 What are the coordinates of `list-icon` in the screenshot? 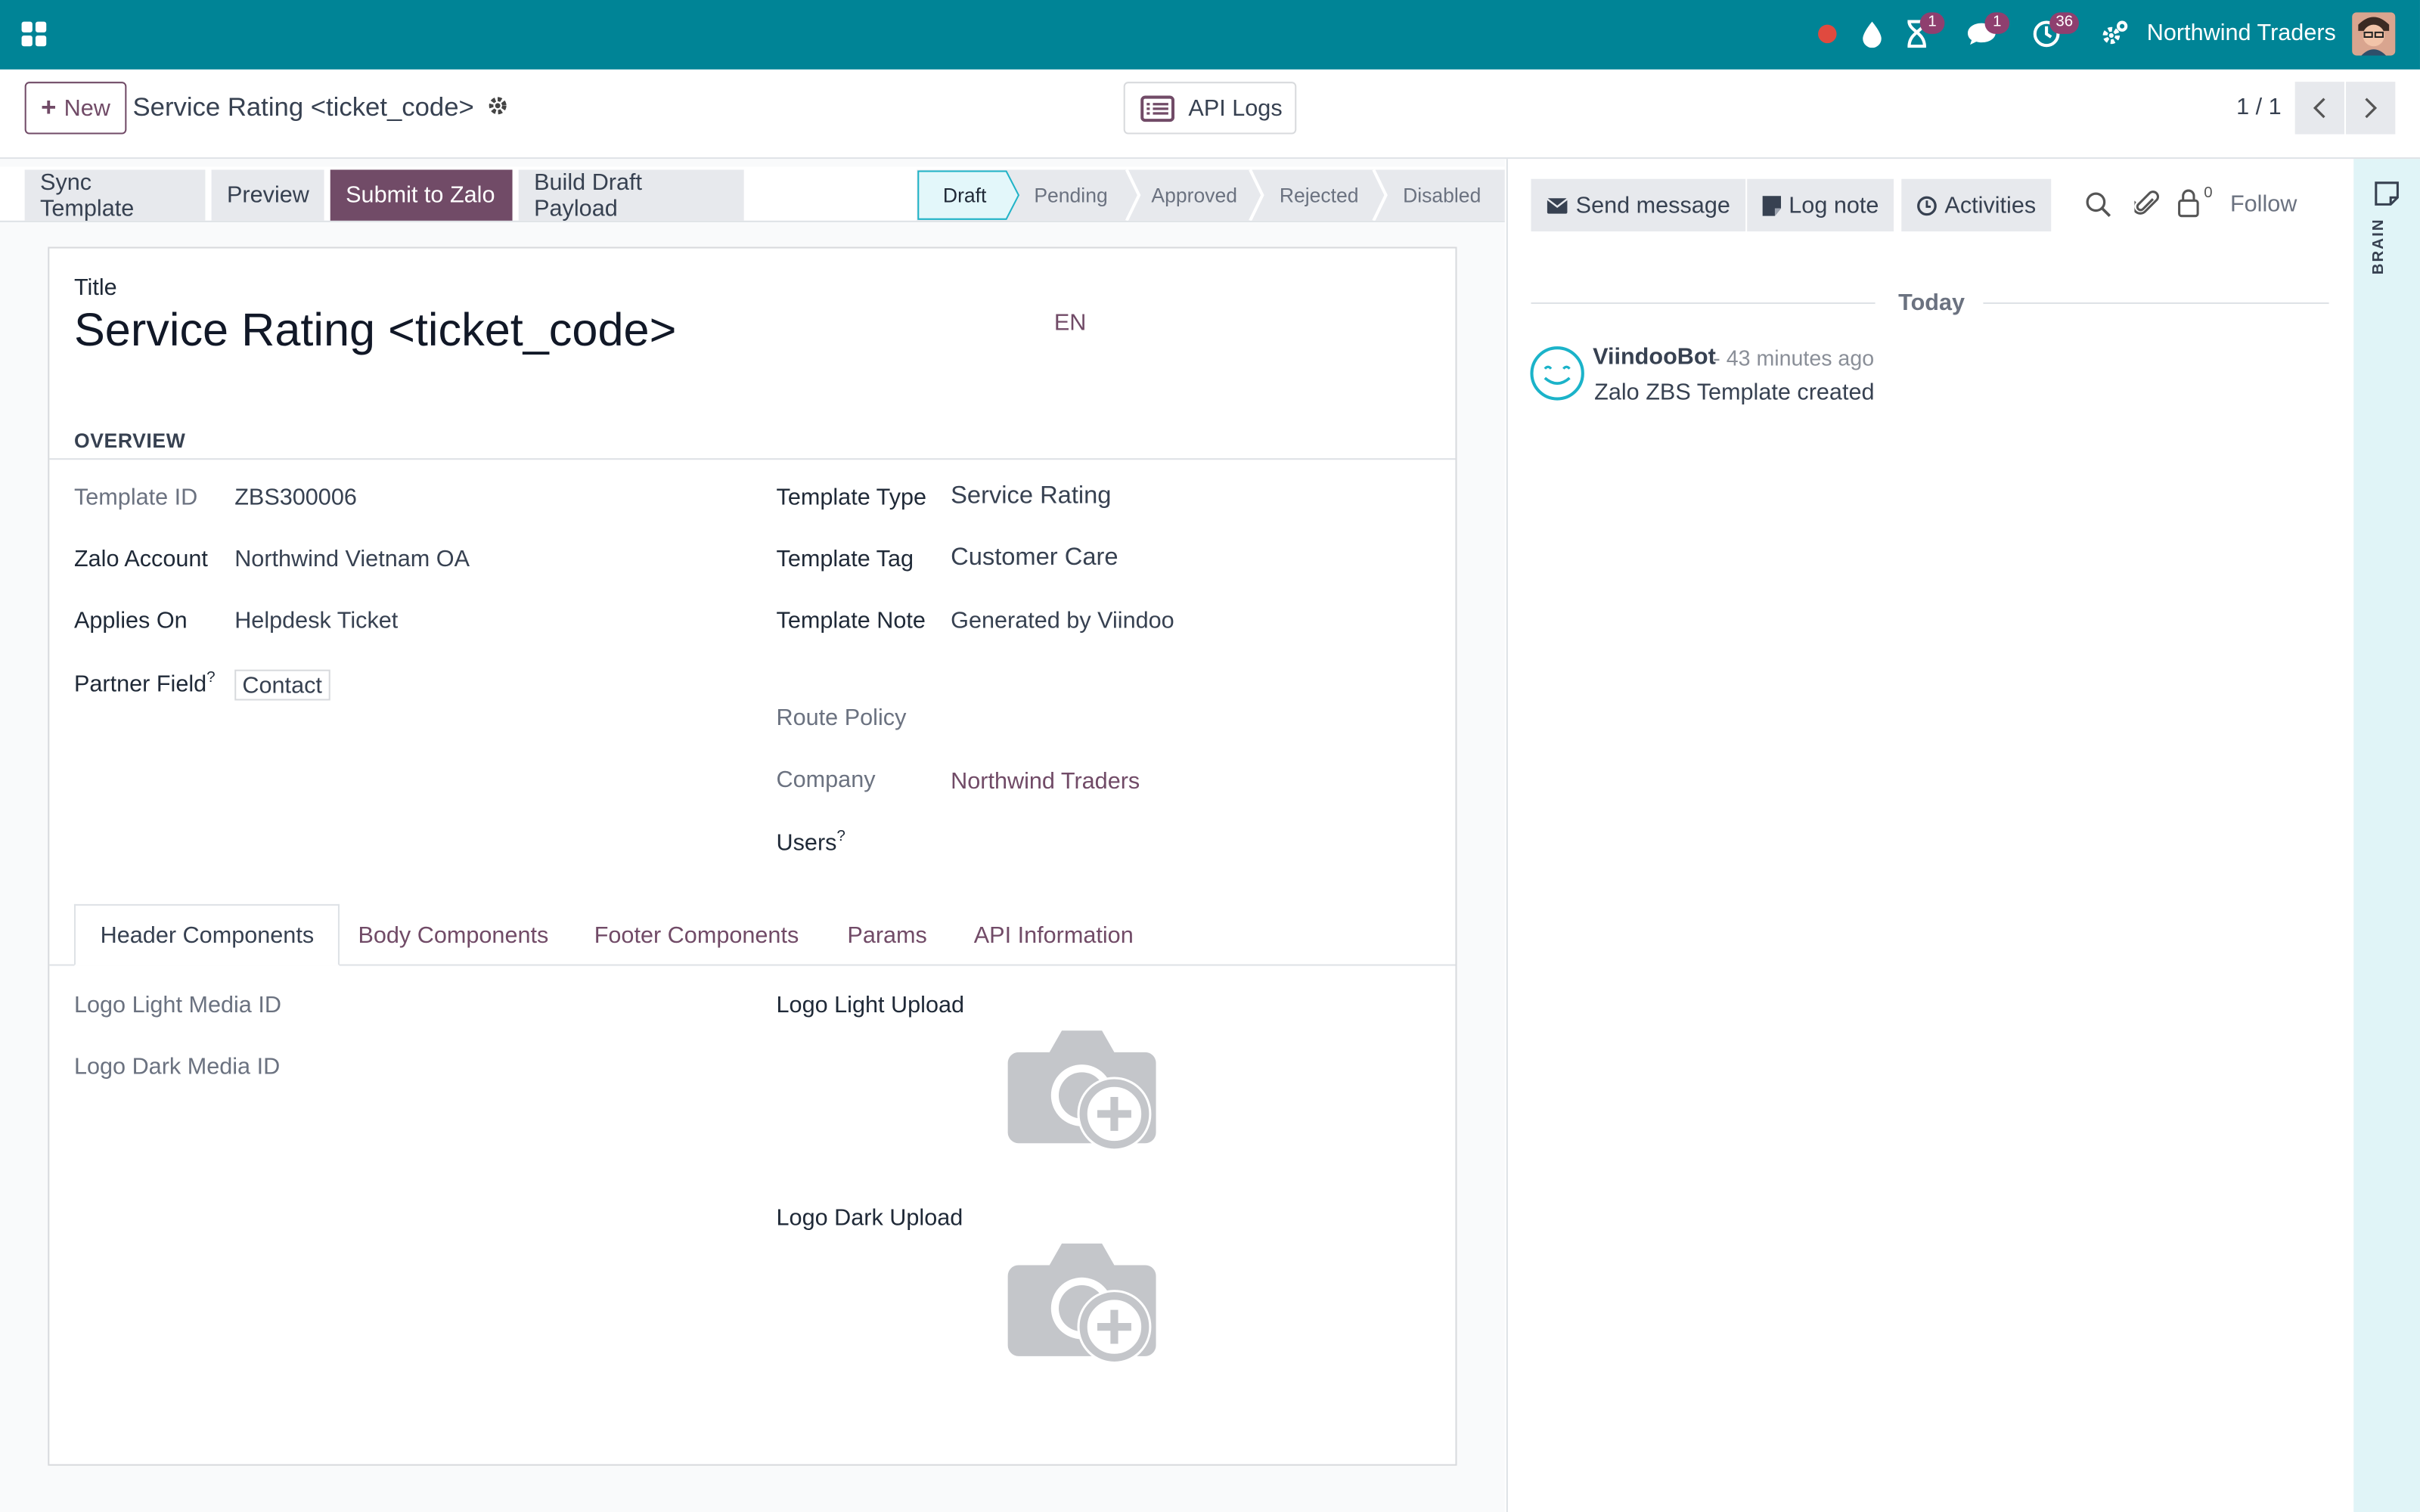 It's located at (1157, 108).